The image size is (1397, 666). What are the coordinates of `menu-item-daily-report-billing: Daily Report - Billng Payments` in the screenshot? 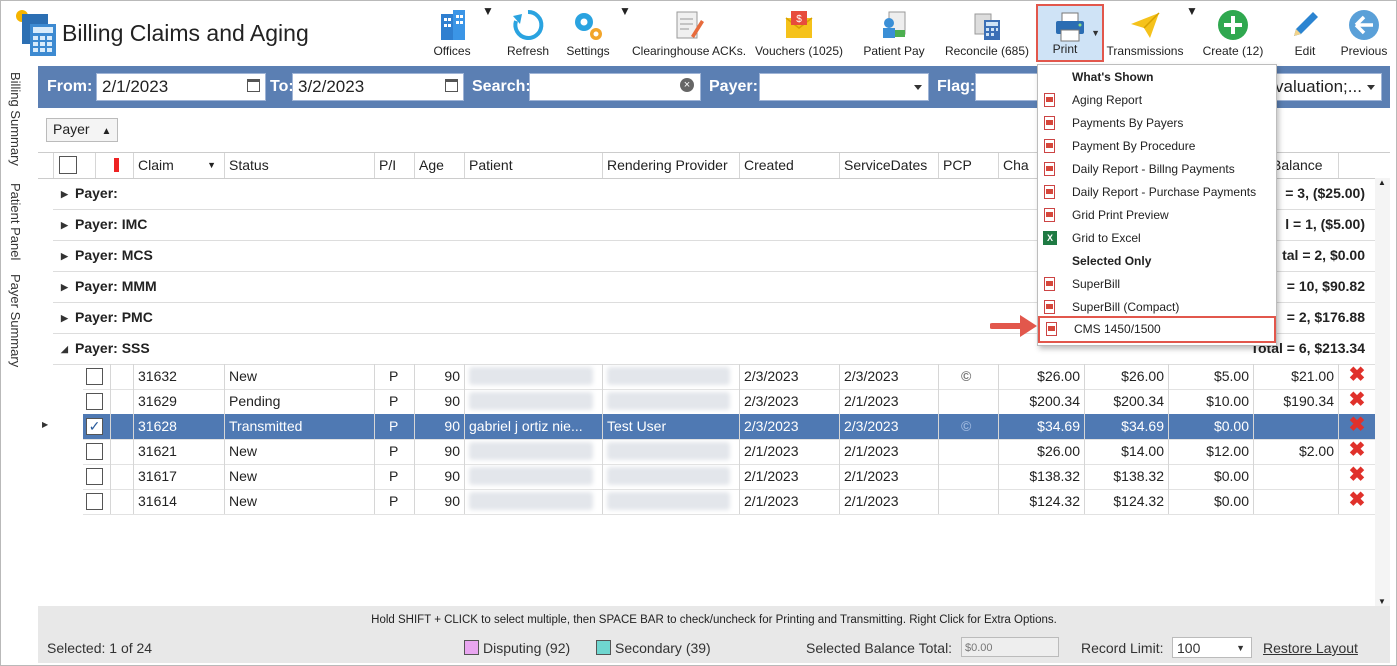 It's located at (1157, 169).